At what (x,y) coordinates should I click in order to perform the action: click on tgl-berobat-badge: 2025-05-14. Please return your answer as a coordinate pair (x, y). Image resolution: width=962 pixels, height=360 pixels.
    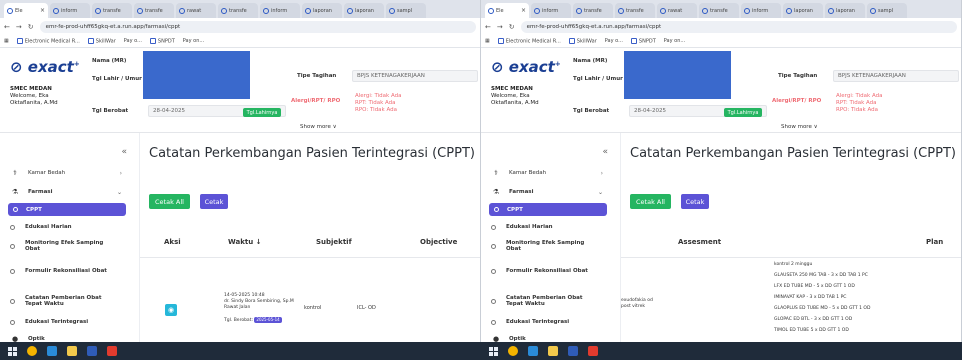
    Looking at the image, I should click on (268, 320).